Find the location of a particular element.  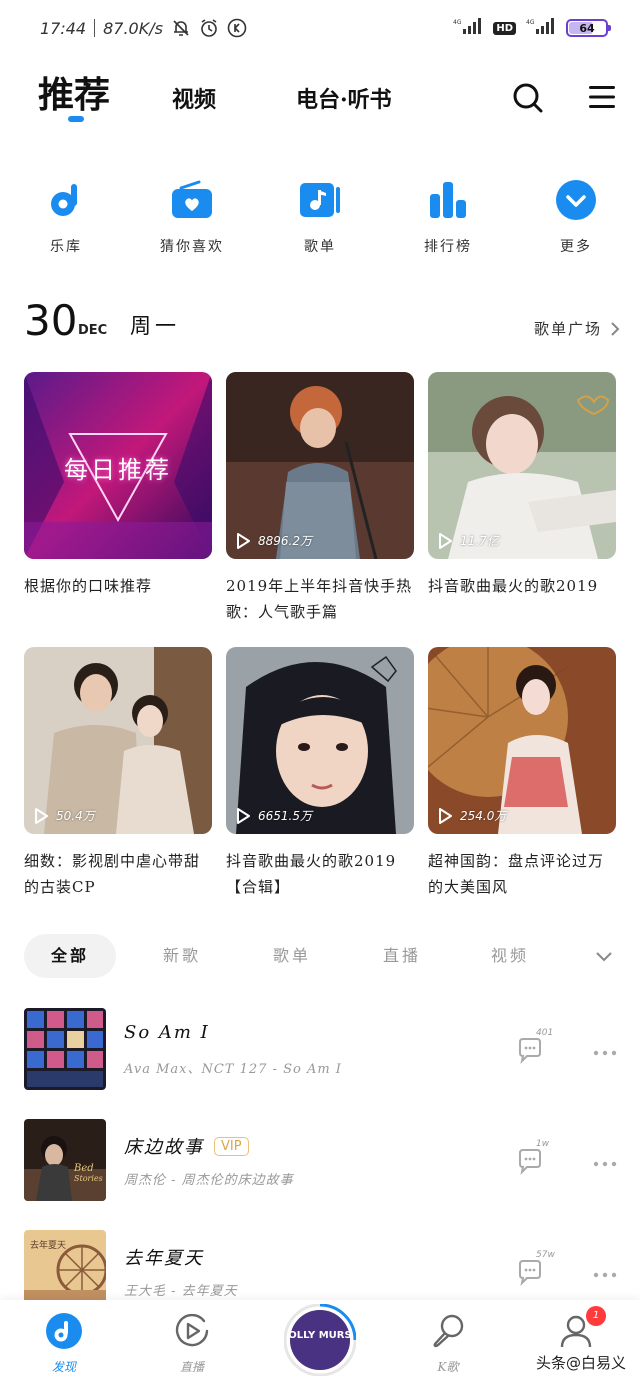

playlist-plaza-link: 歌单广场 is located at coordinates (577, 328).